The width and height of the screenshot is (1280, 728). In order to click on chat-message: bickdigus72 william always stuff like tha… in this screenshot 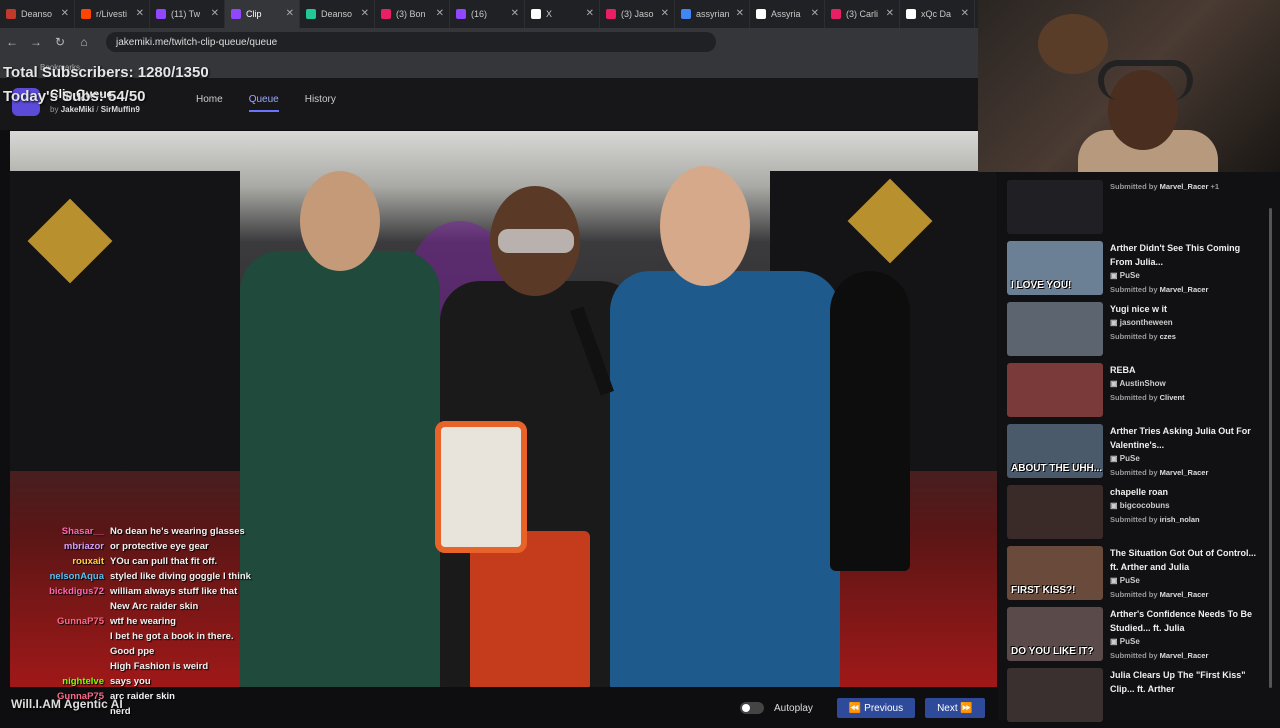, I will do `click(189, 591)`.